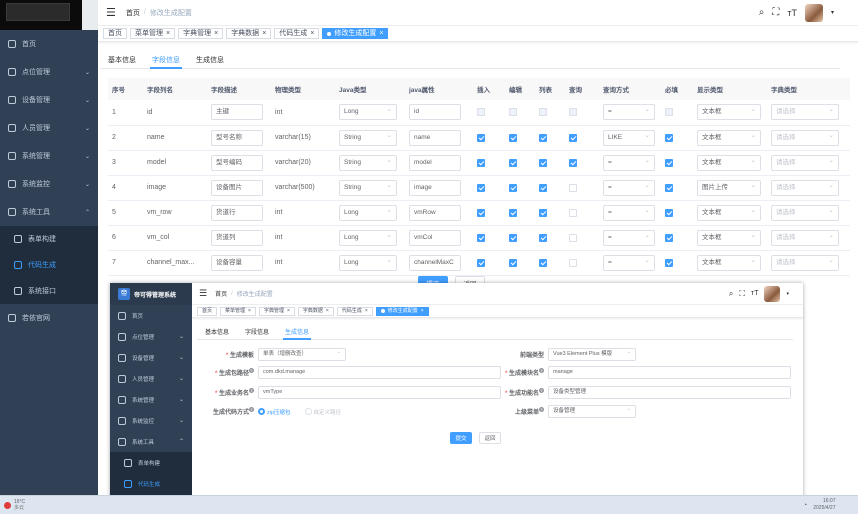 This screenshot has height=514, width=858. I want to click on java-property-input: id, so click(435, 112).